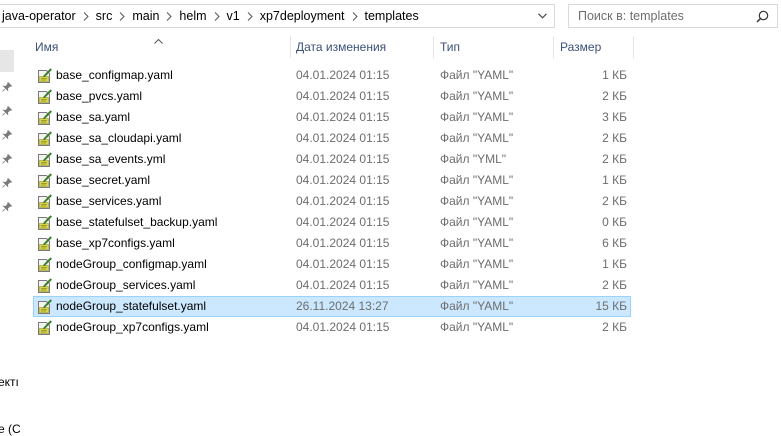  I want to click on file-name: base_sa_events.yml, so click(111, 159).